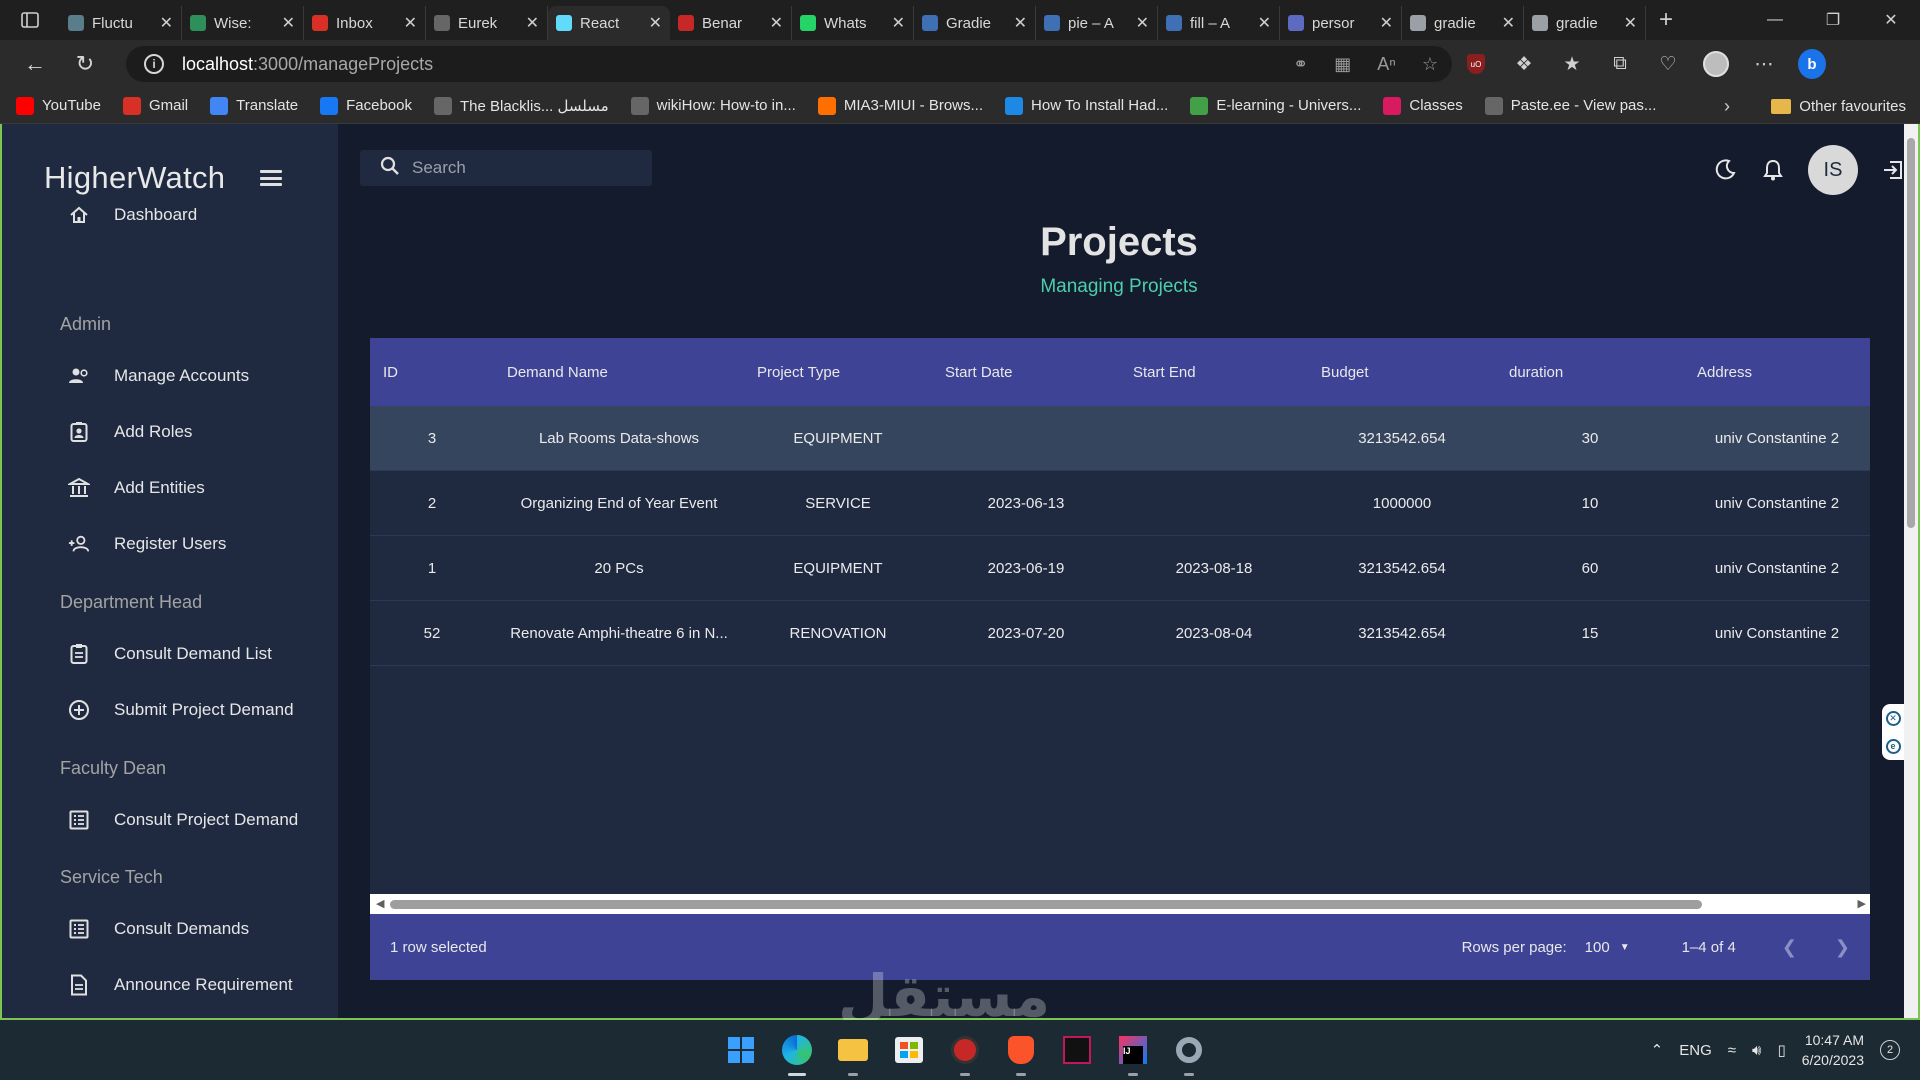 The image size is (1920, 1080). Describe the element at coordinates (1402, 372) in the screenshot. I see `column-header-budget: Budget` at that location.